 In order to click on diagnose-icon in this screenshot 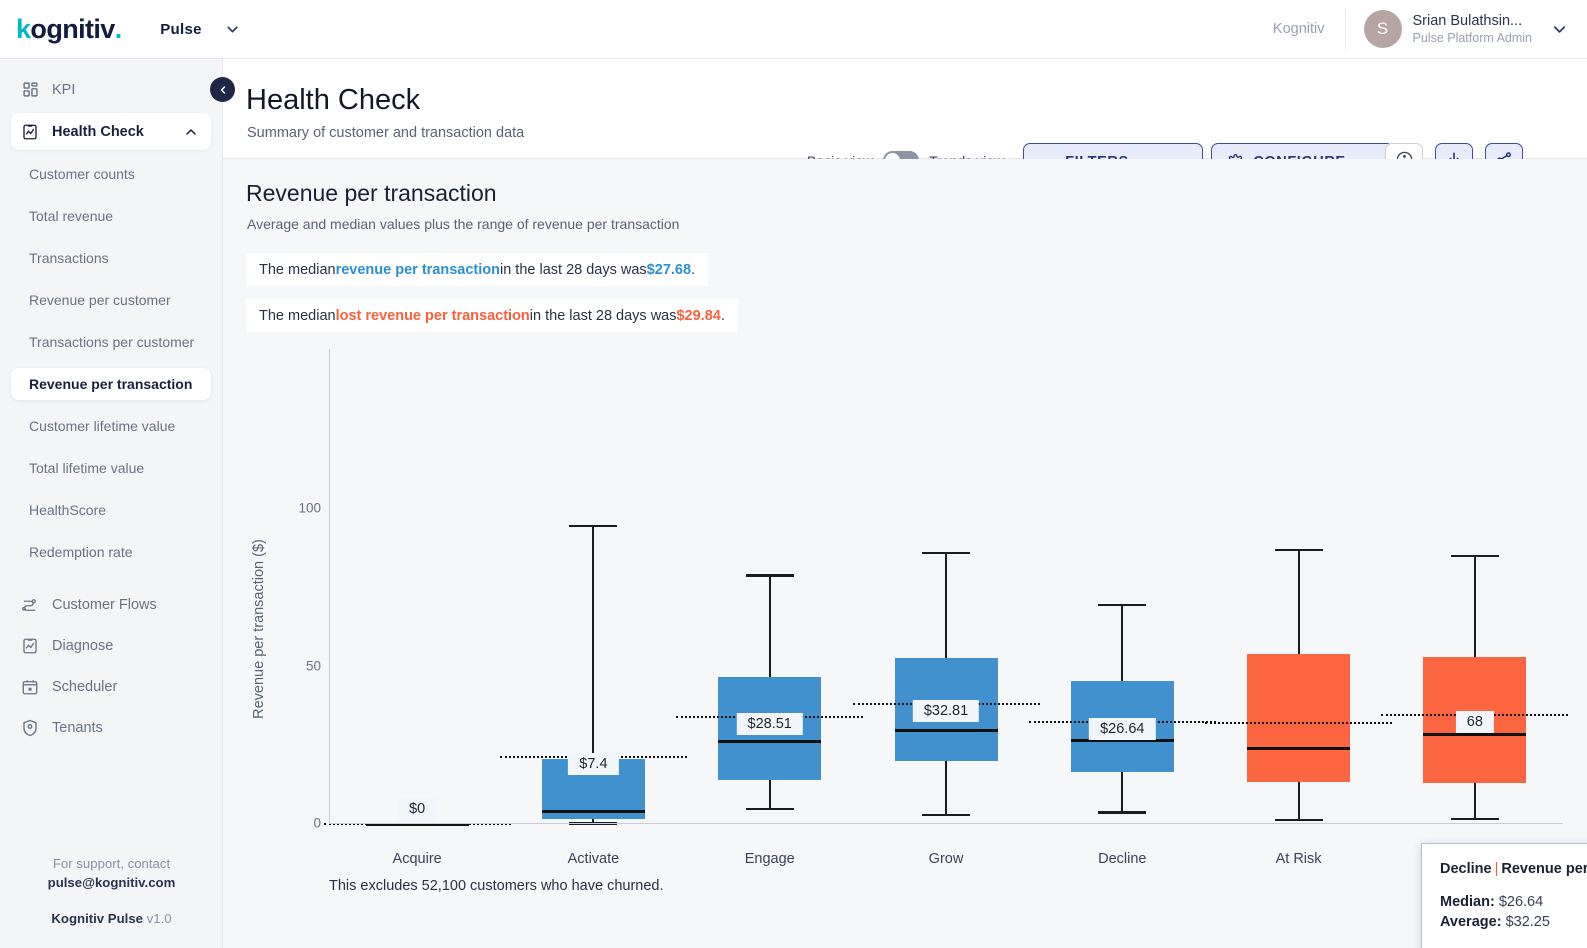, I will do `click(30, 646)`.